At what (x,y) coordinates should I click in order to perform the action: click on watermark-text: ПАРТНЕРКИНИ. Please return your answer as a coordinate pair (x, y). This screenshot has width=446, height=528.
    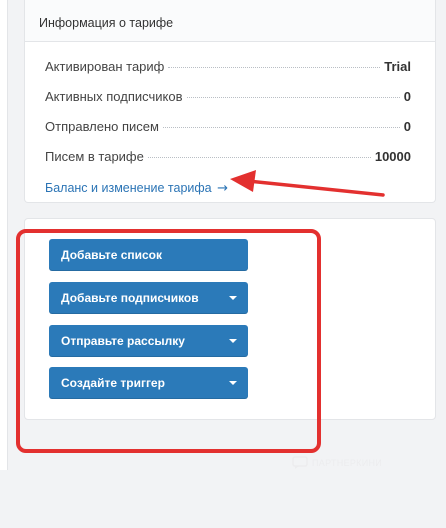
    Looking at the image, I should click on (347, 463).